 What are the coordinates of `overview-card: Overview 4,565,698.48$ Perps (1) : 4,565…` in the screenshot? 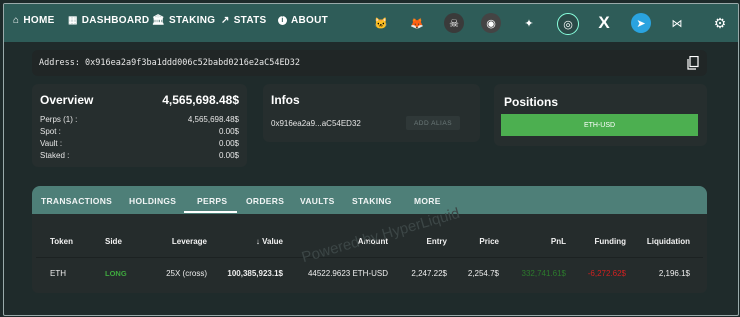 It's located at (139, 125).